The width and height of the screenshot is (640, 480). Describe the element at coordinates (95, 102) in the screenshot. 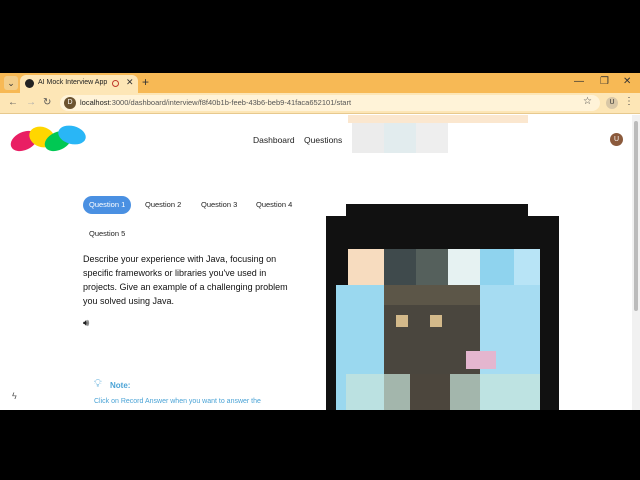

I see `url-host: localhost` at that location.